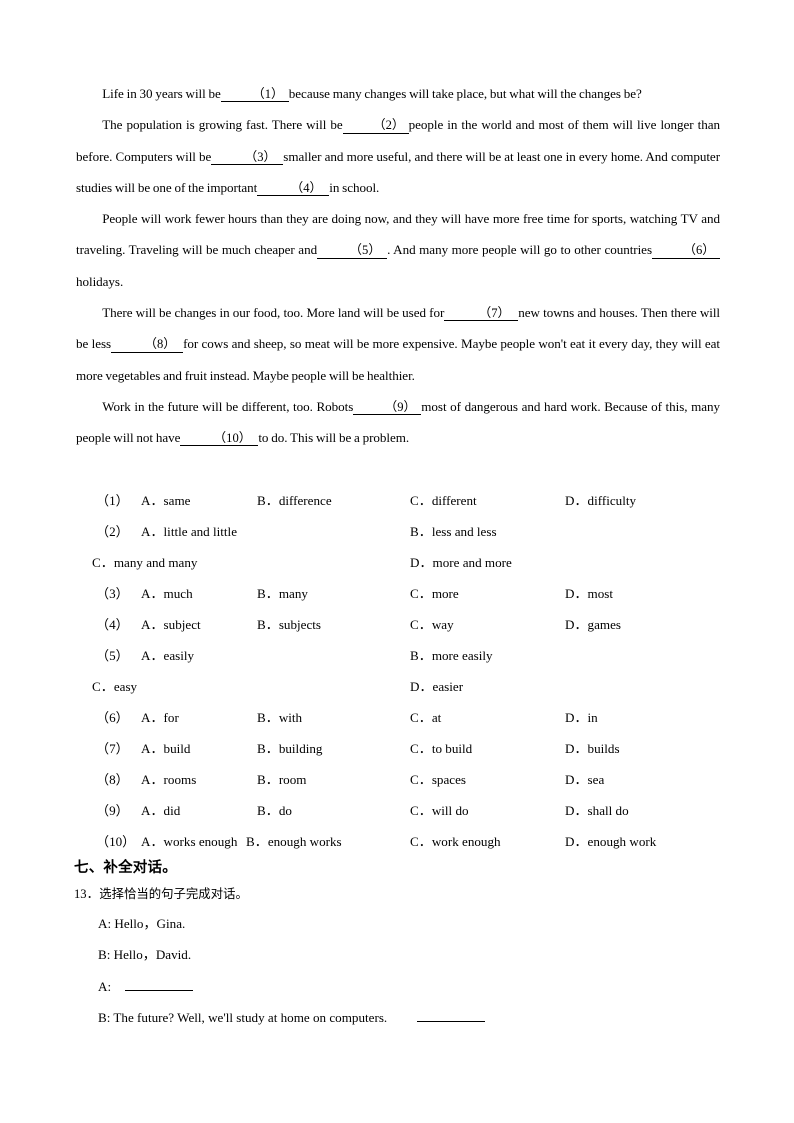 Image resolution: width=794 pixels, height=1123 pixels. I want to click on passage-text: in school., so click(354, 187).